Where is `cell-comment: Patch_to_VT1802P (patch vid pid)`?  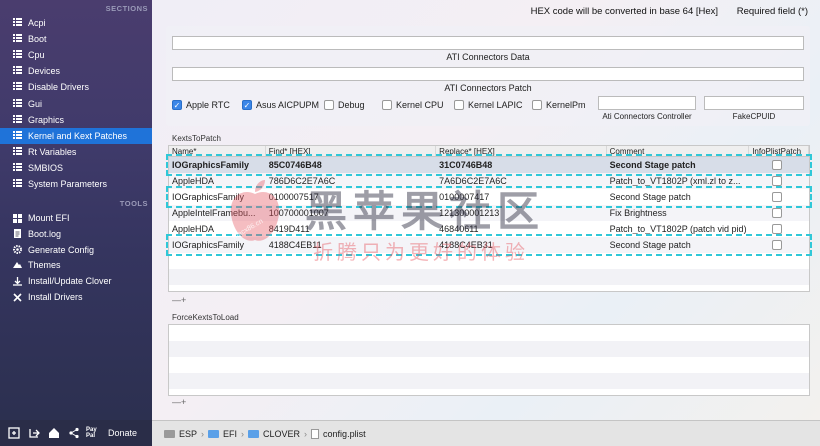
cell-comment: Patch_to_VT1802P (patch vid pid) is located at coordinates (678, 229).